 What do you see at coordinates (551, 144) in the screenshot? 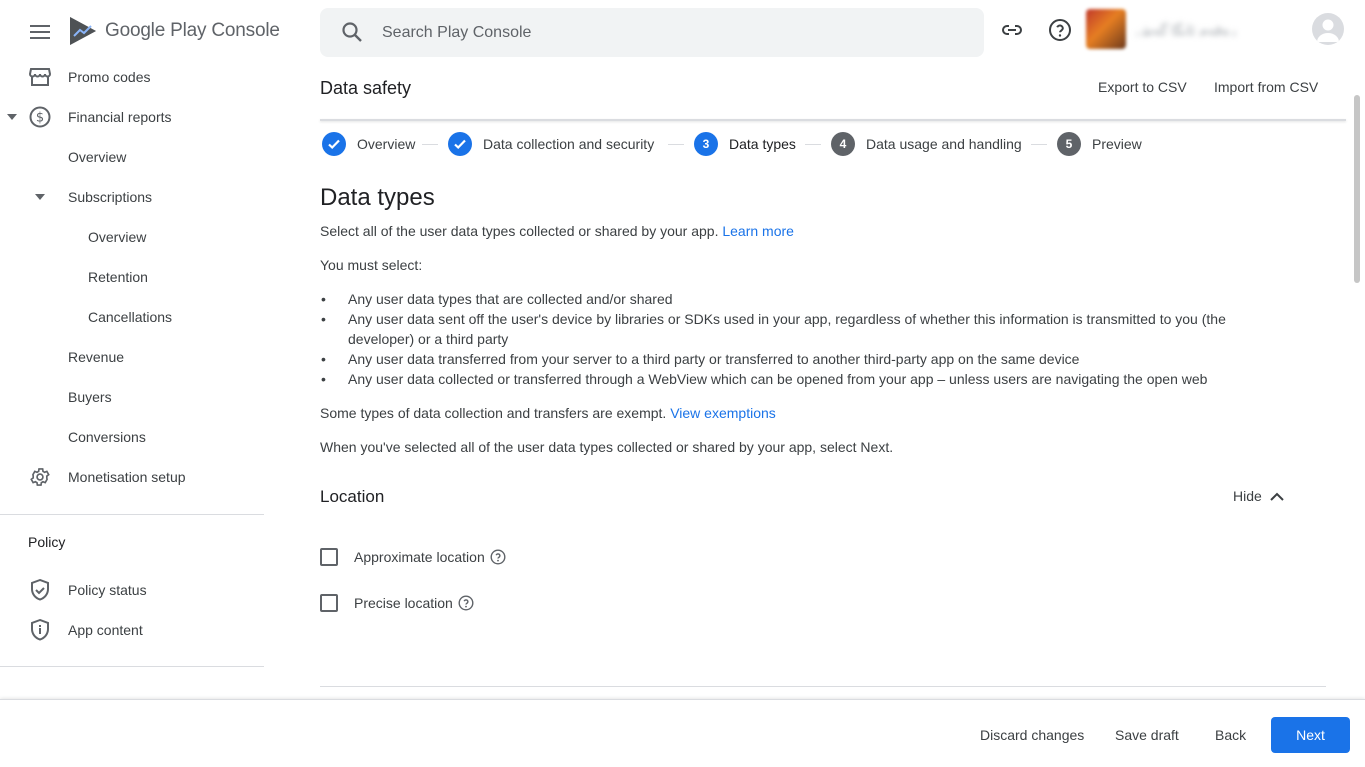
I see `step-data-collection: Data collection and security` at bounding box center [551, 144].